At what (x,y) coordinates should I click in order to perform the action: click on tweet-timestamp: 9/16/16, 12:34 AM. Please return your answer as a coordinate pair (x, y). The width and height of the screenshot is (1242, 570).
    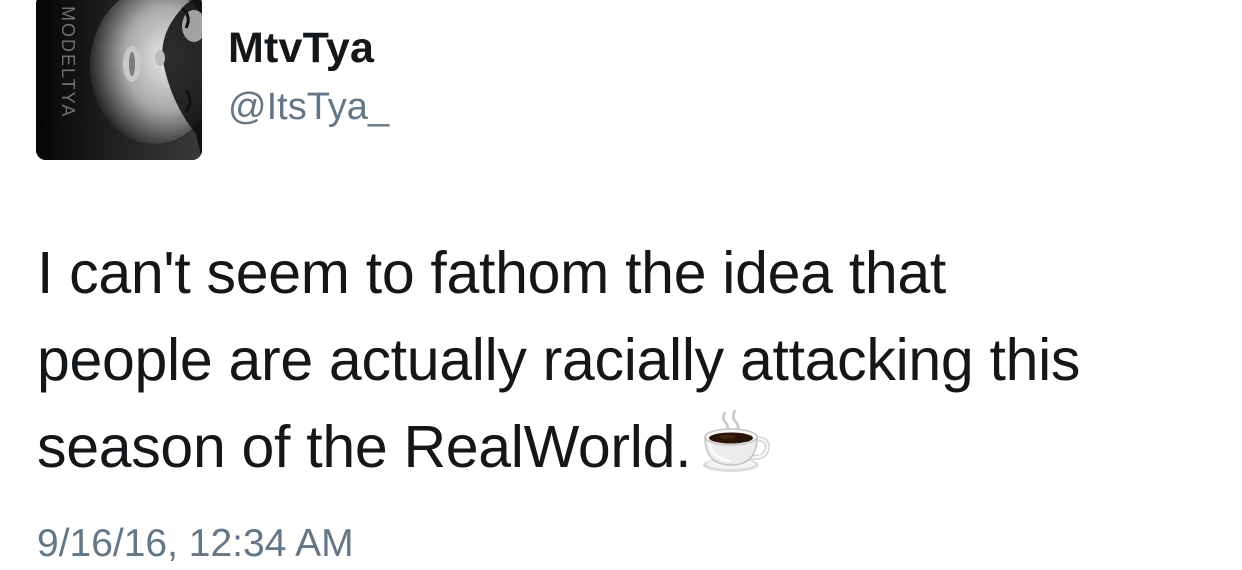
    Looking at the image, I should click on (195, 544).